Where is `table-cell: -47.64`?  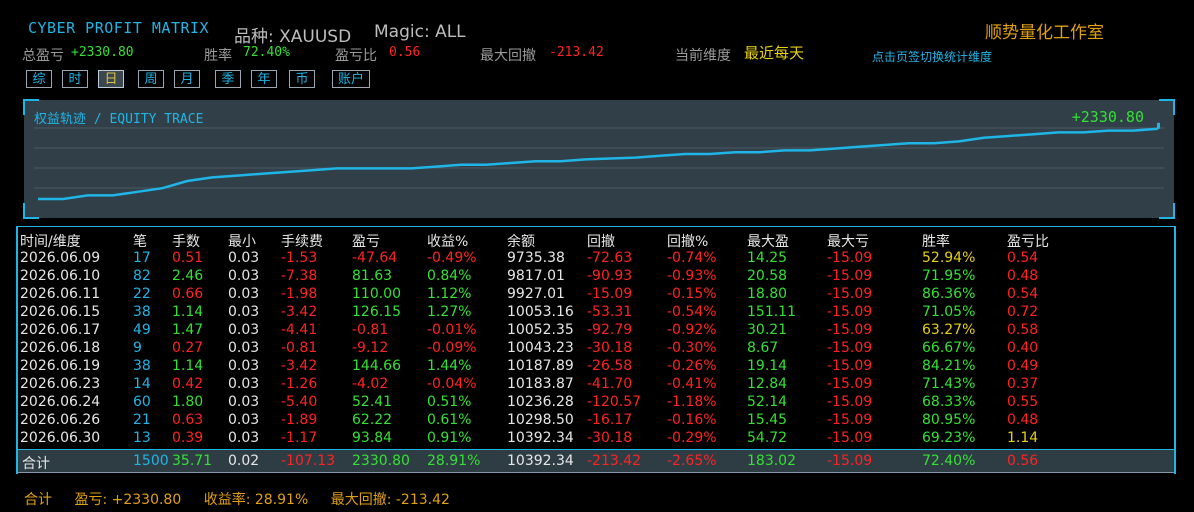 table-cell: -47.64 is located at coordinates (375, 258).